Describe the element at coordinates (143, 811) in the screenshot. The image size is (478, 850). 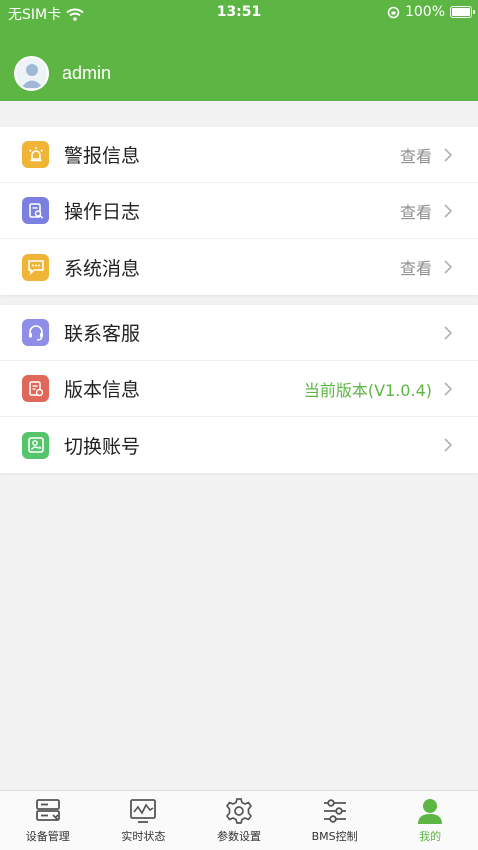
I see `realtime-chart-icon` at that location.